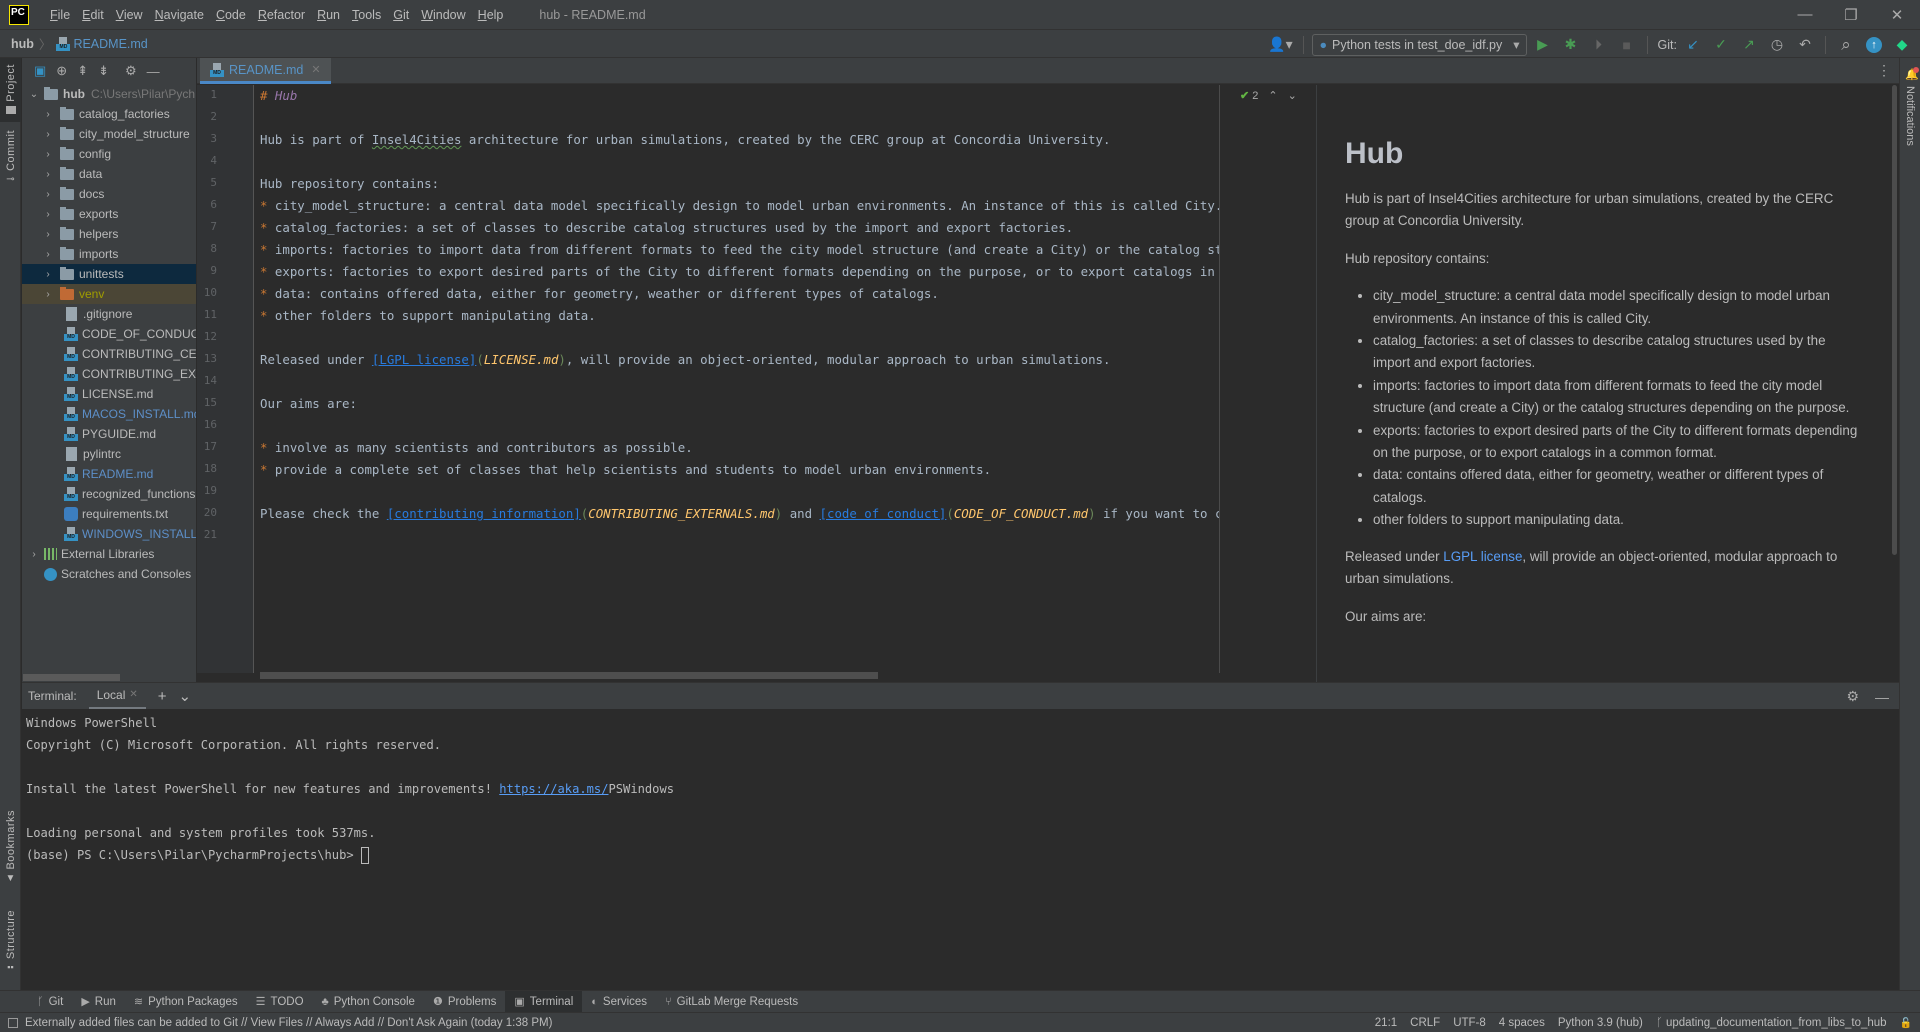  Describe the element at coordinates (280, 1002) in the screenshot. I see `tool-window-todo: ☰ TODO` at that location.